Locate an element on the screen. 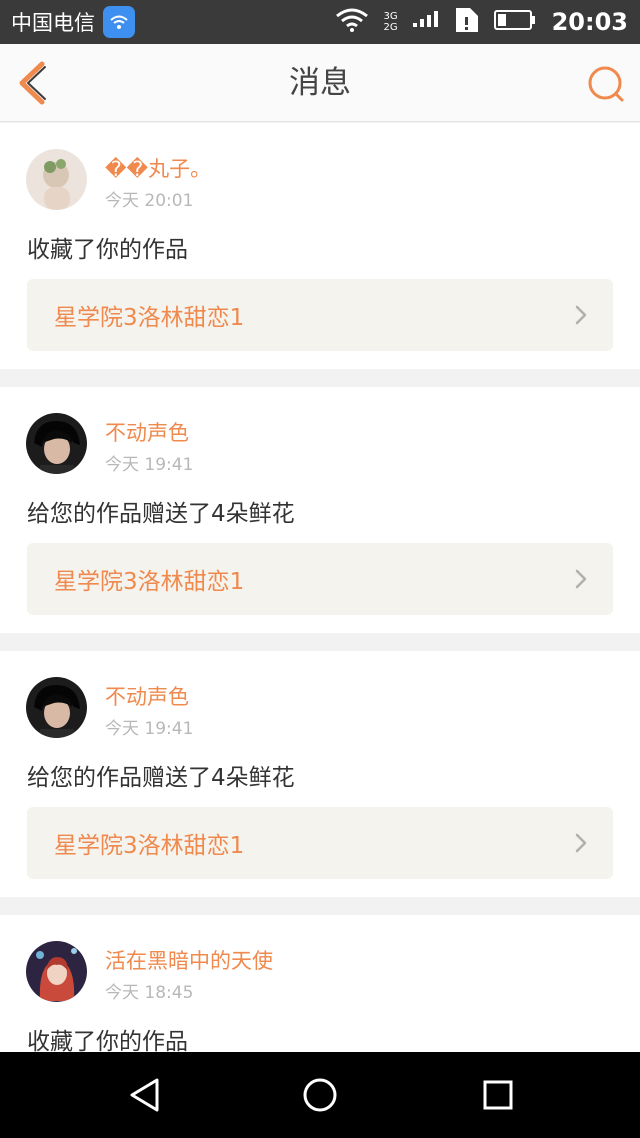 Image resolution: width=640 pixels, height=1138 pixels. search-button is located at coordinates (606, 84).